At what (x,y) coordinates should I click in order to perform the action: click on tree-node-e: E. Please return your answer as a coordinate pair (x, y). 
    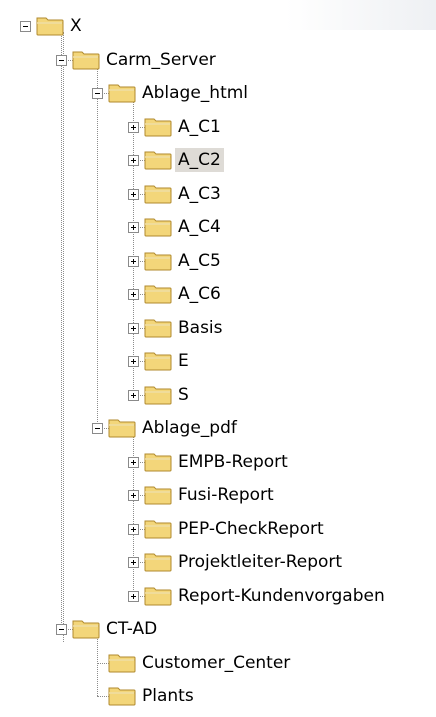
    Looking at the image, I should click on (183, 361).